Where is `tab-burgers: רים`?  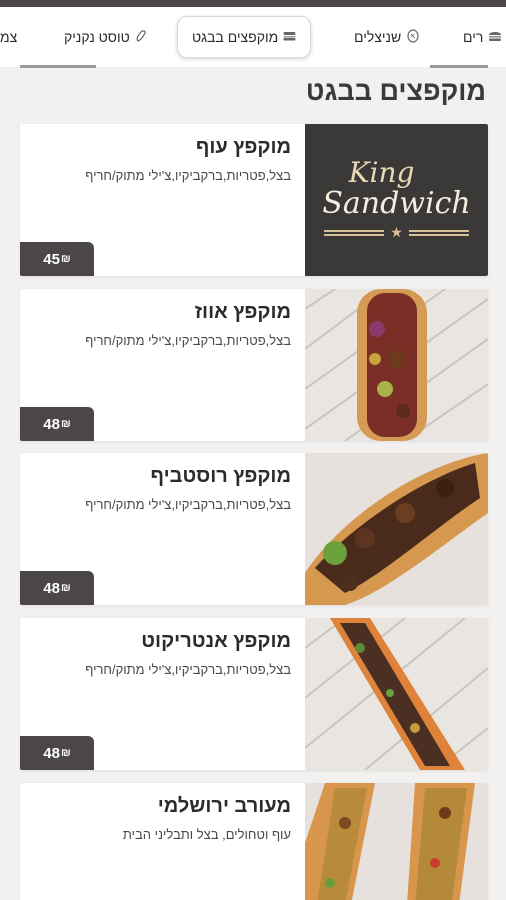 tab-burgers: רים is located at coordinates (482, 37).